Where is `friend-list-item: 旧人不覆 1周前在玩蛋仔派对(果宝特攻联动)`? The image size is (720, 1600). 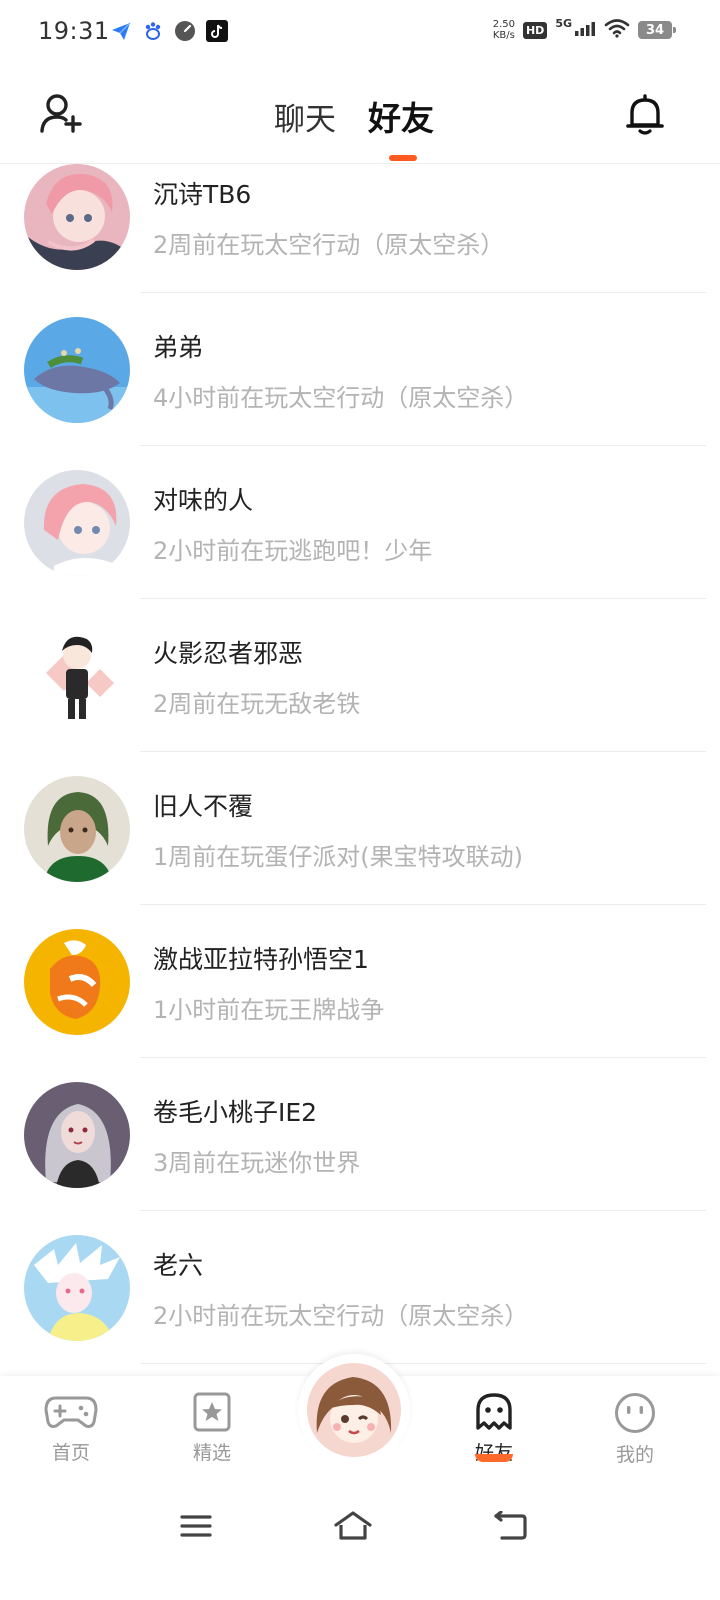 friend-list-item: 旧人不覆 1周前在玩蛋仔派对(果宝特攻联动) is located at coordinates (360, 852).